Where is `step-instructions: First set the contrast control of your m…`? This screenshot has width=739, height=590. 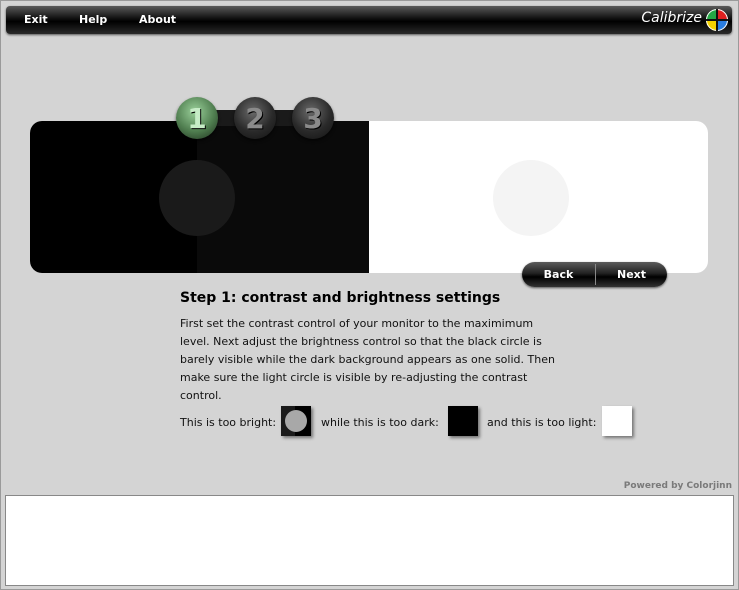 step-instructions: First set the contrast control of your m… is located at coordinates (367, 359).